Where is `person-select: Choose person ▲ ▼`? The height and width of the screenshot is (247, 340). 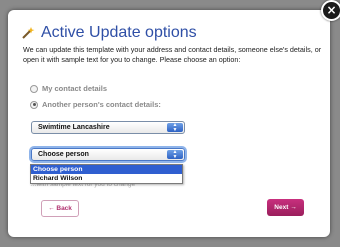
person-select: Choose person ▲ ▼ is located at coordinates (108, 154).